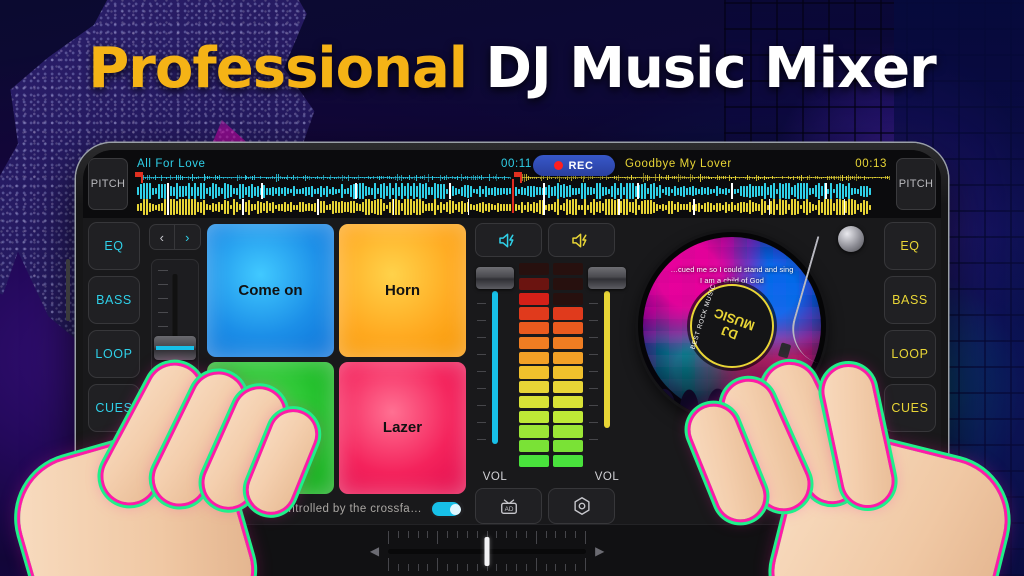 This screenshot has height=576, width=1024. Describe the element at coordinates (513, 196) in the screenshot. I see `playhead-marker` at that location.